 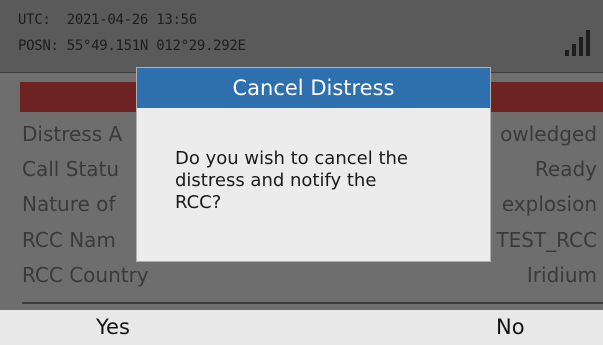 What do you see at coordinates (69, 204) in the screenshot?
I see `row-label-nature: Nature of` at bounding box center [69, 204].